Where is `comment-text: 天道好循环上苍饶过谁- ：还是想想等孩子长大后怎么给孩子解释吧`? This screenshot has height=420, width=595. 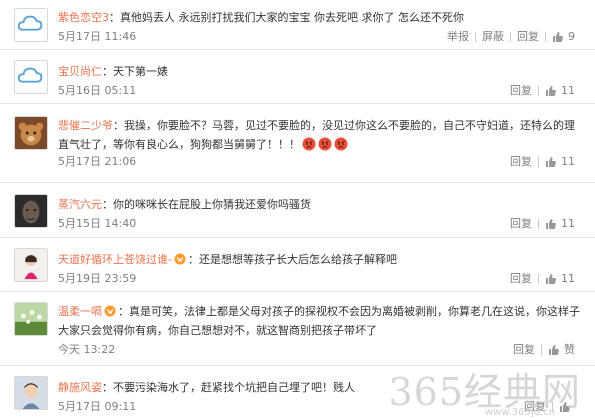 comment-text: 天道好循环上苍饶过谁- ：还是想想等孩子长大后怎么给孩子解释吧 is located at coordinates (321, 259).